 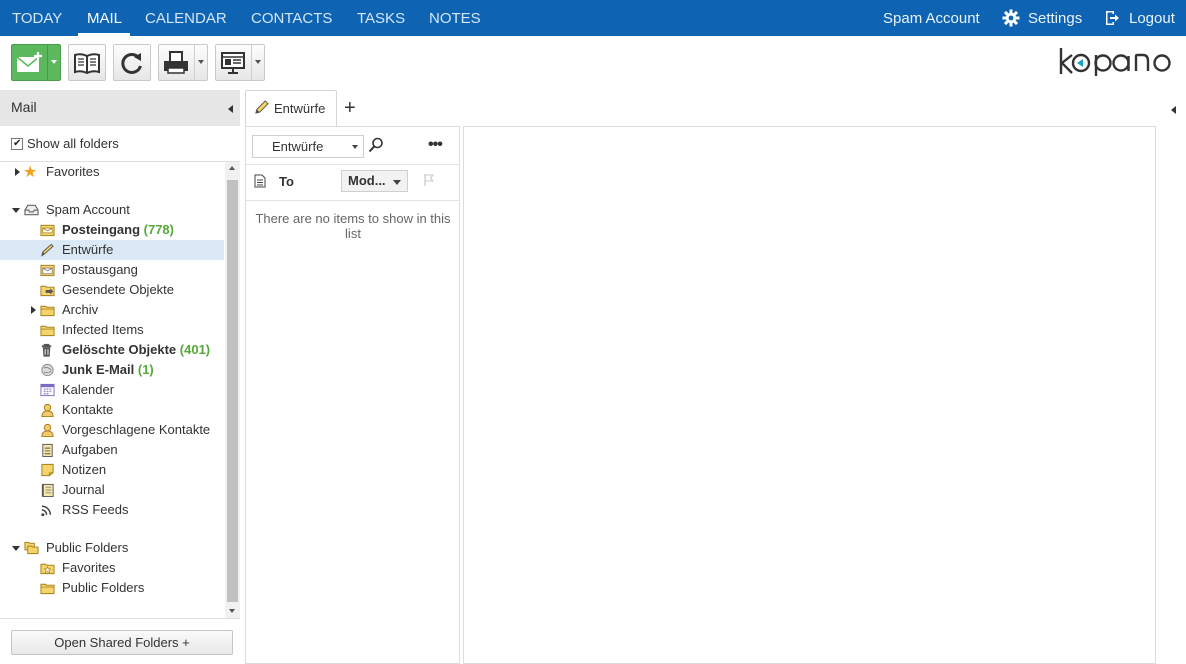 What do you see at coordinates (47, 569) in the screenshot?
I see `star-folder-icon` at bounding box center [47, 569].